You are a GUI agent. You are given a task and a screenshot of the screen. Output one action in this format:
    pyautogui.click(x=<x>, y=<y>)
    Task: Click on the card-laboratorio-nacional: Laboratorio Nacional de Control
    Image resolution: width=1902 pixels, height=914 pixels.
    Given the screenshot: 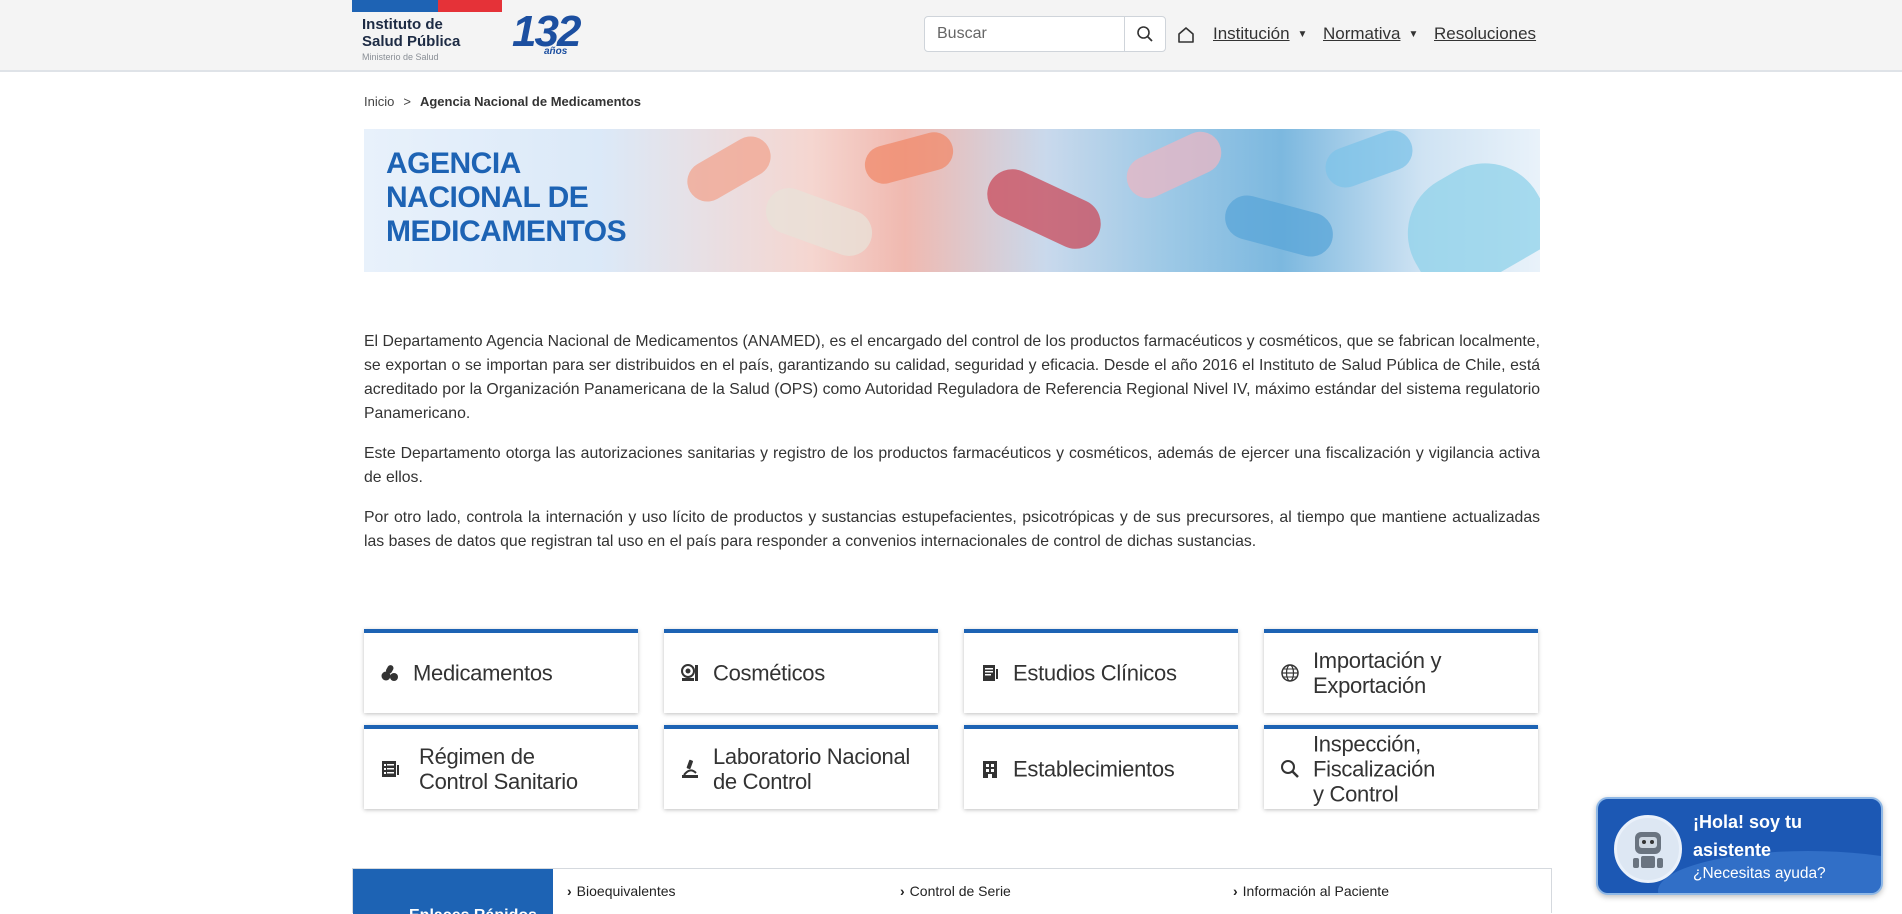 What is the action you would take?
    pyautogui.click(x=801, y=767)
    